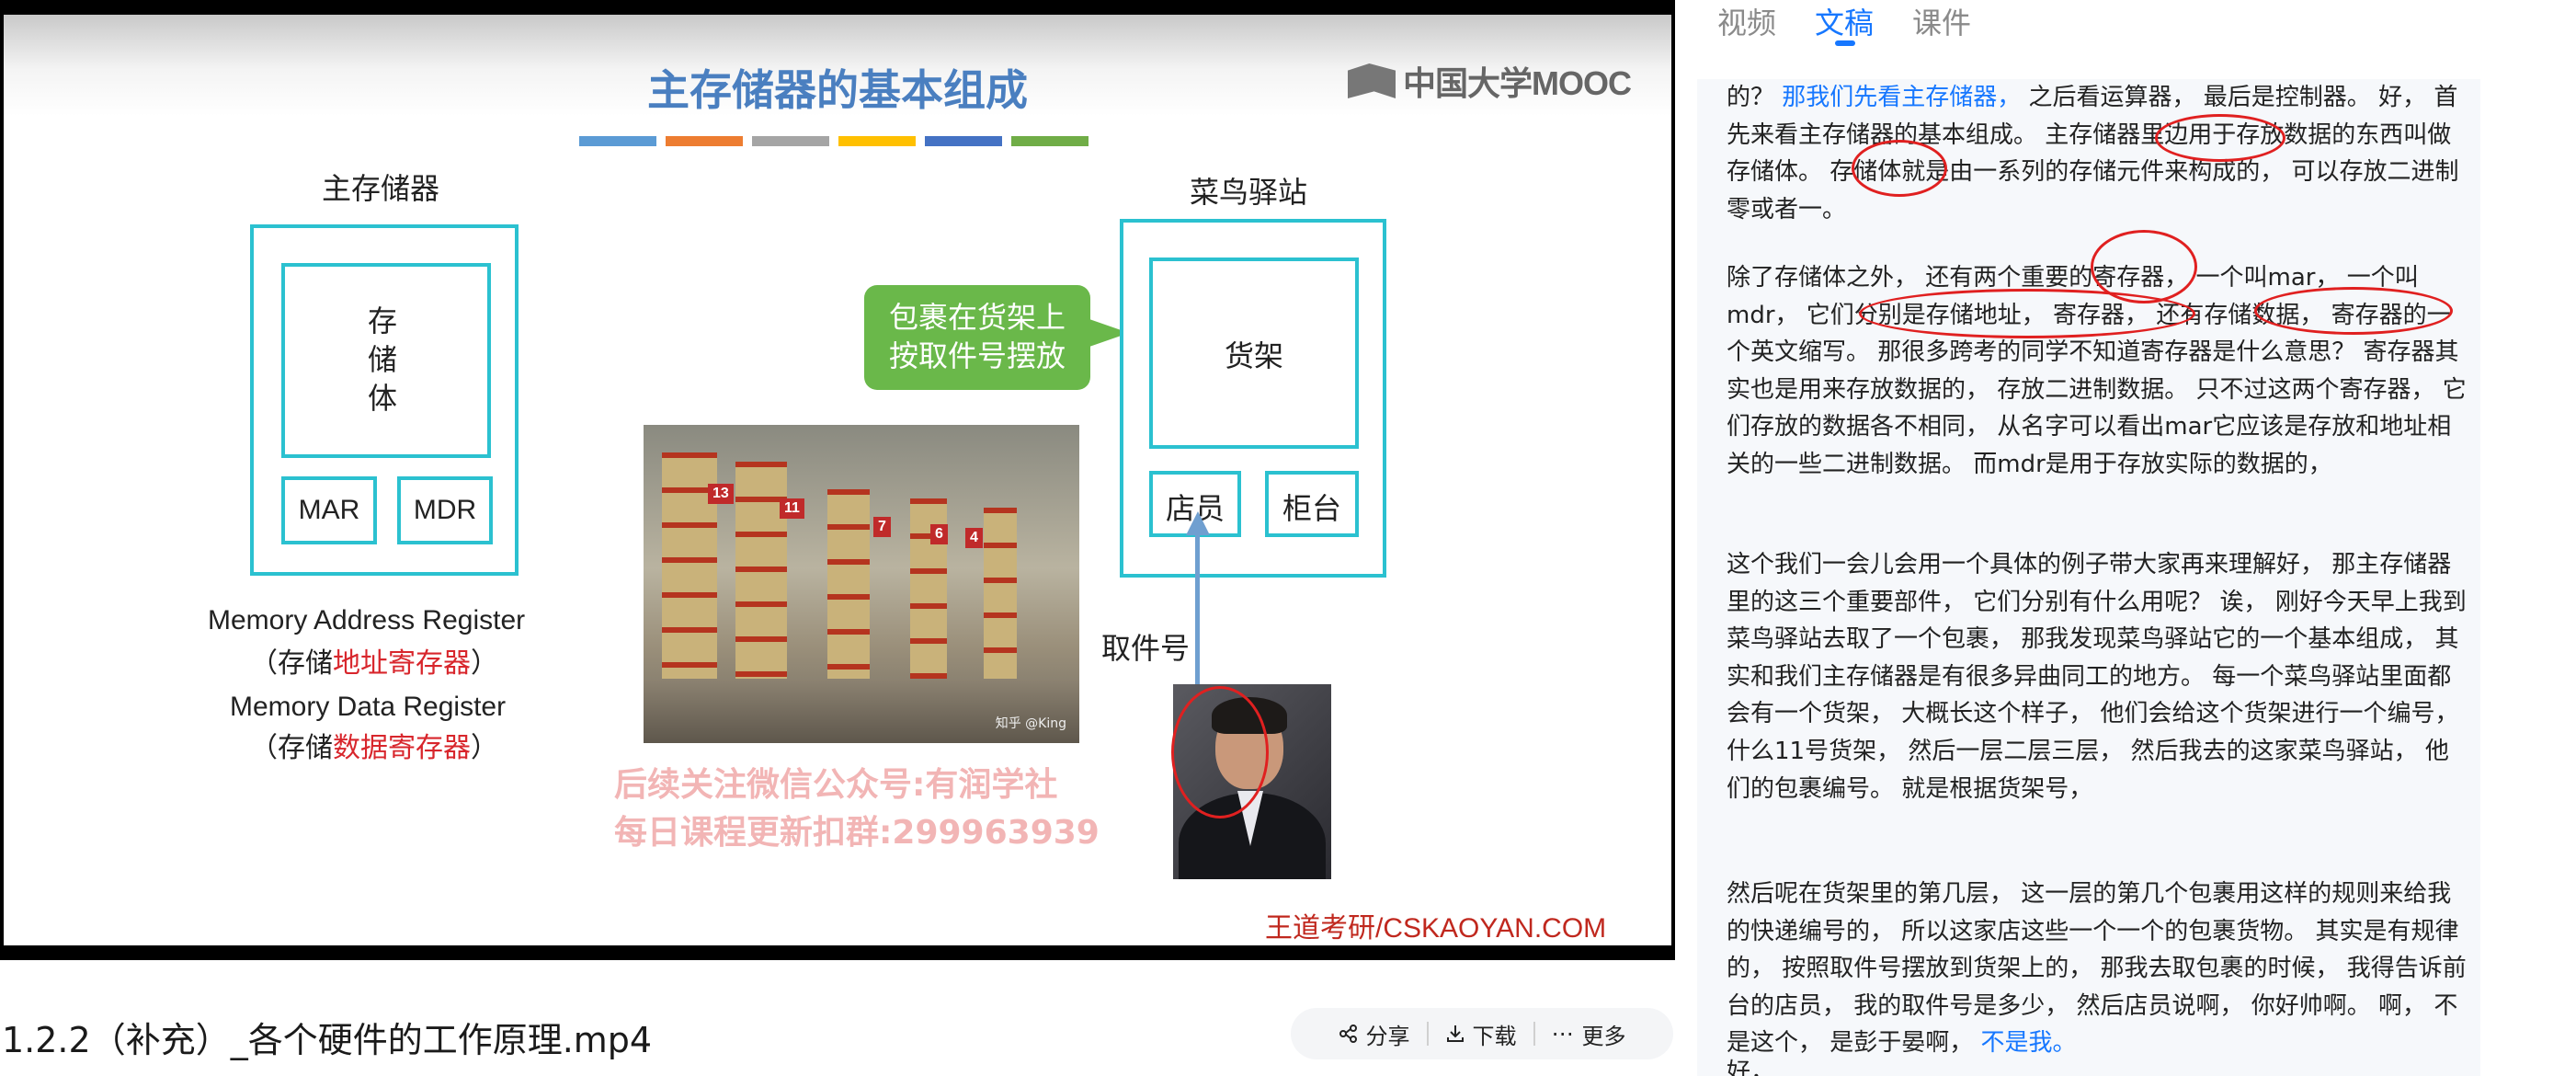 This screenshot has height=1076, width=2576. Describe the element at coordinates (939, 534) in the screenshot. I see `rack-number-label: 6` at that location.